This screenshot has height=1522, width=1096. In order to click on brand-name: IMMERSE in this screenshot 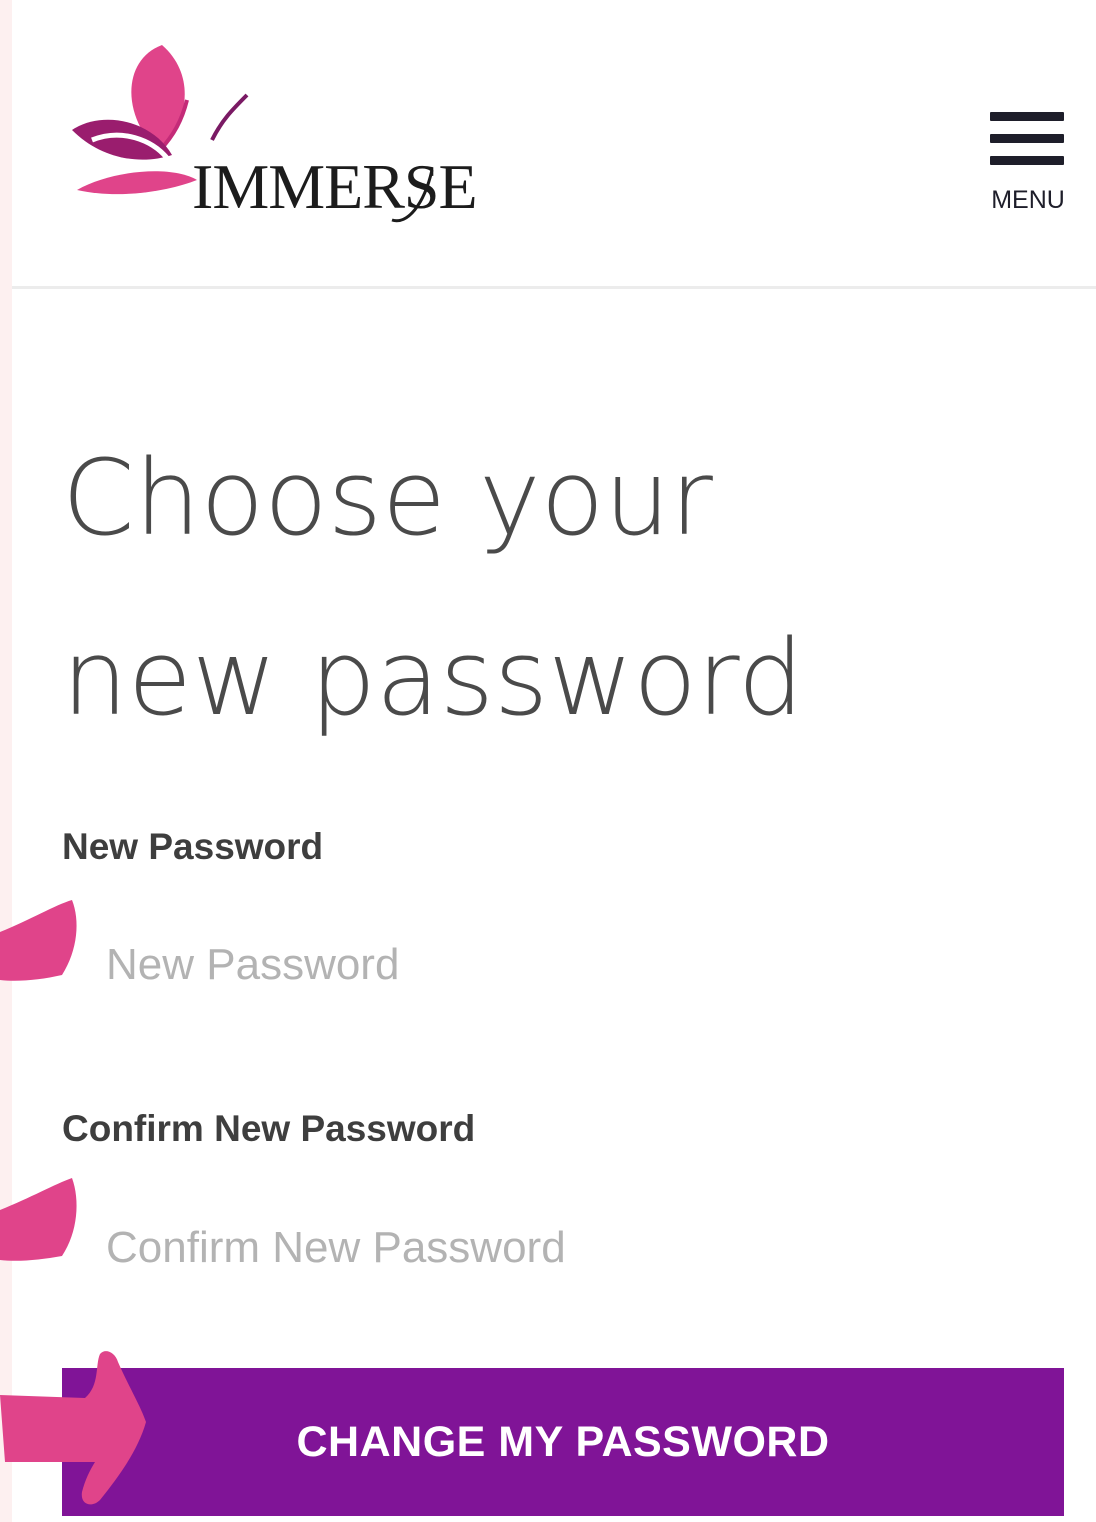, I will do `click(335, 186)`.